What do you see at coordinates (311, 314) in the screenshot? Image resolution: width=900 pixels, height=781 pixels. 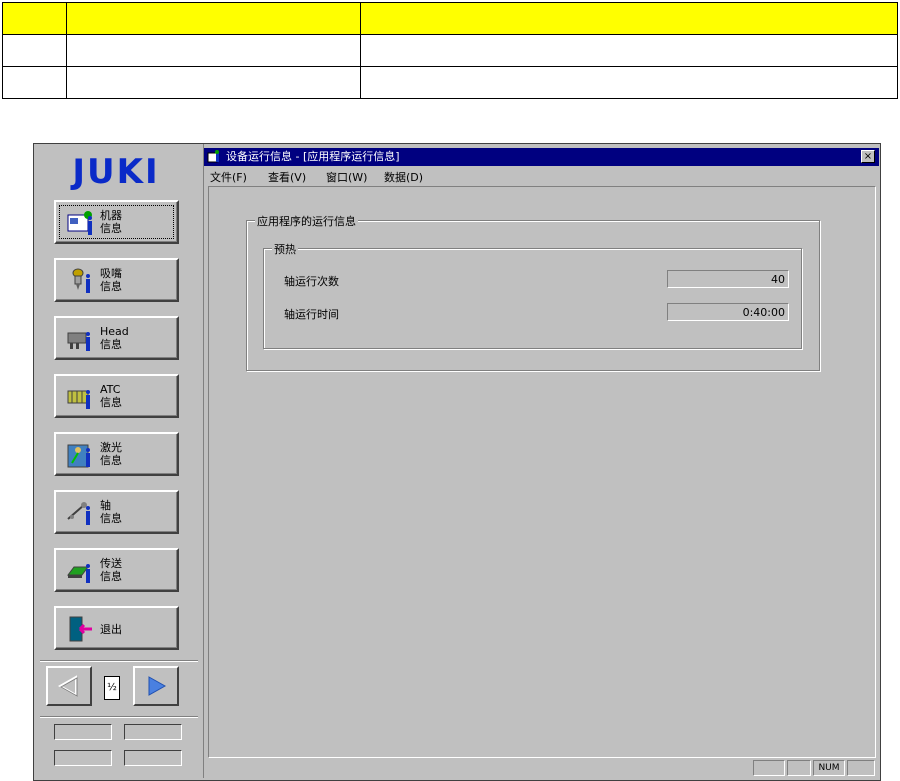 I see `axis-run-time-label: 轴运行时间` at bounding box center [311, 314].